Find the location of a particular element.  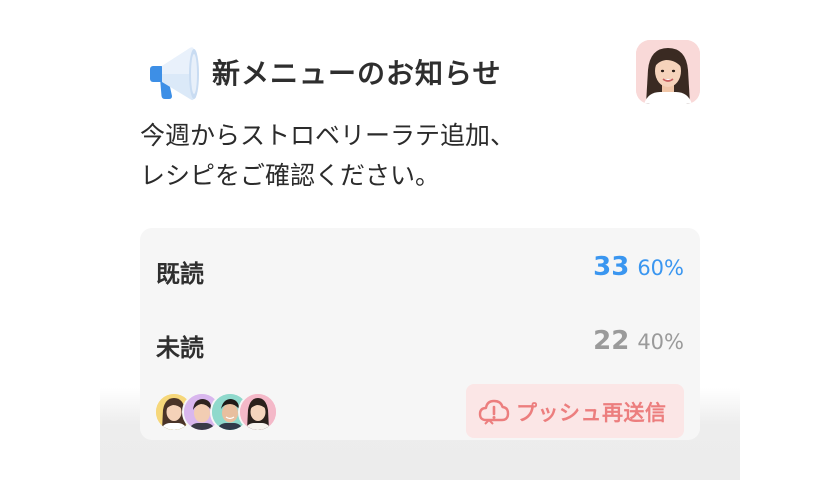

sender-avatar is located at coordinates (668, 72).